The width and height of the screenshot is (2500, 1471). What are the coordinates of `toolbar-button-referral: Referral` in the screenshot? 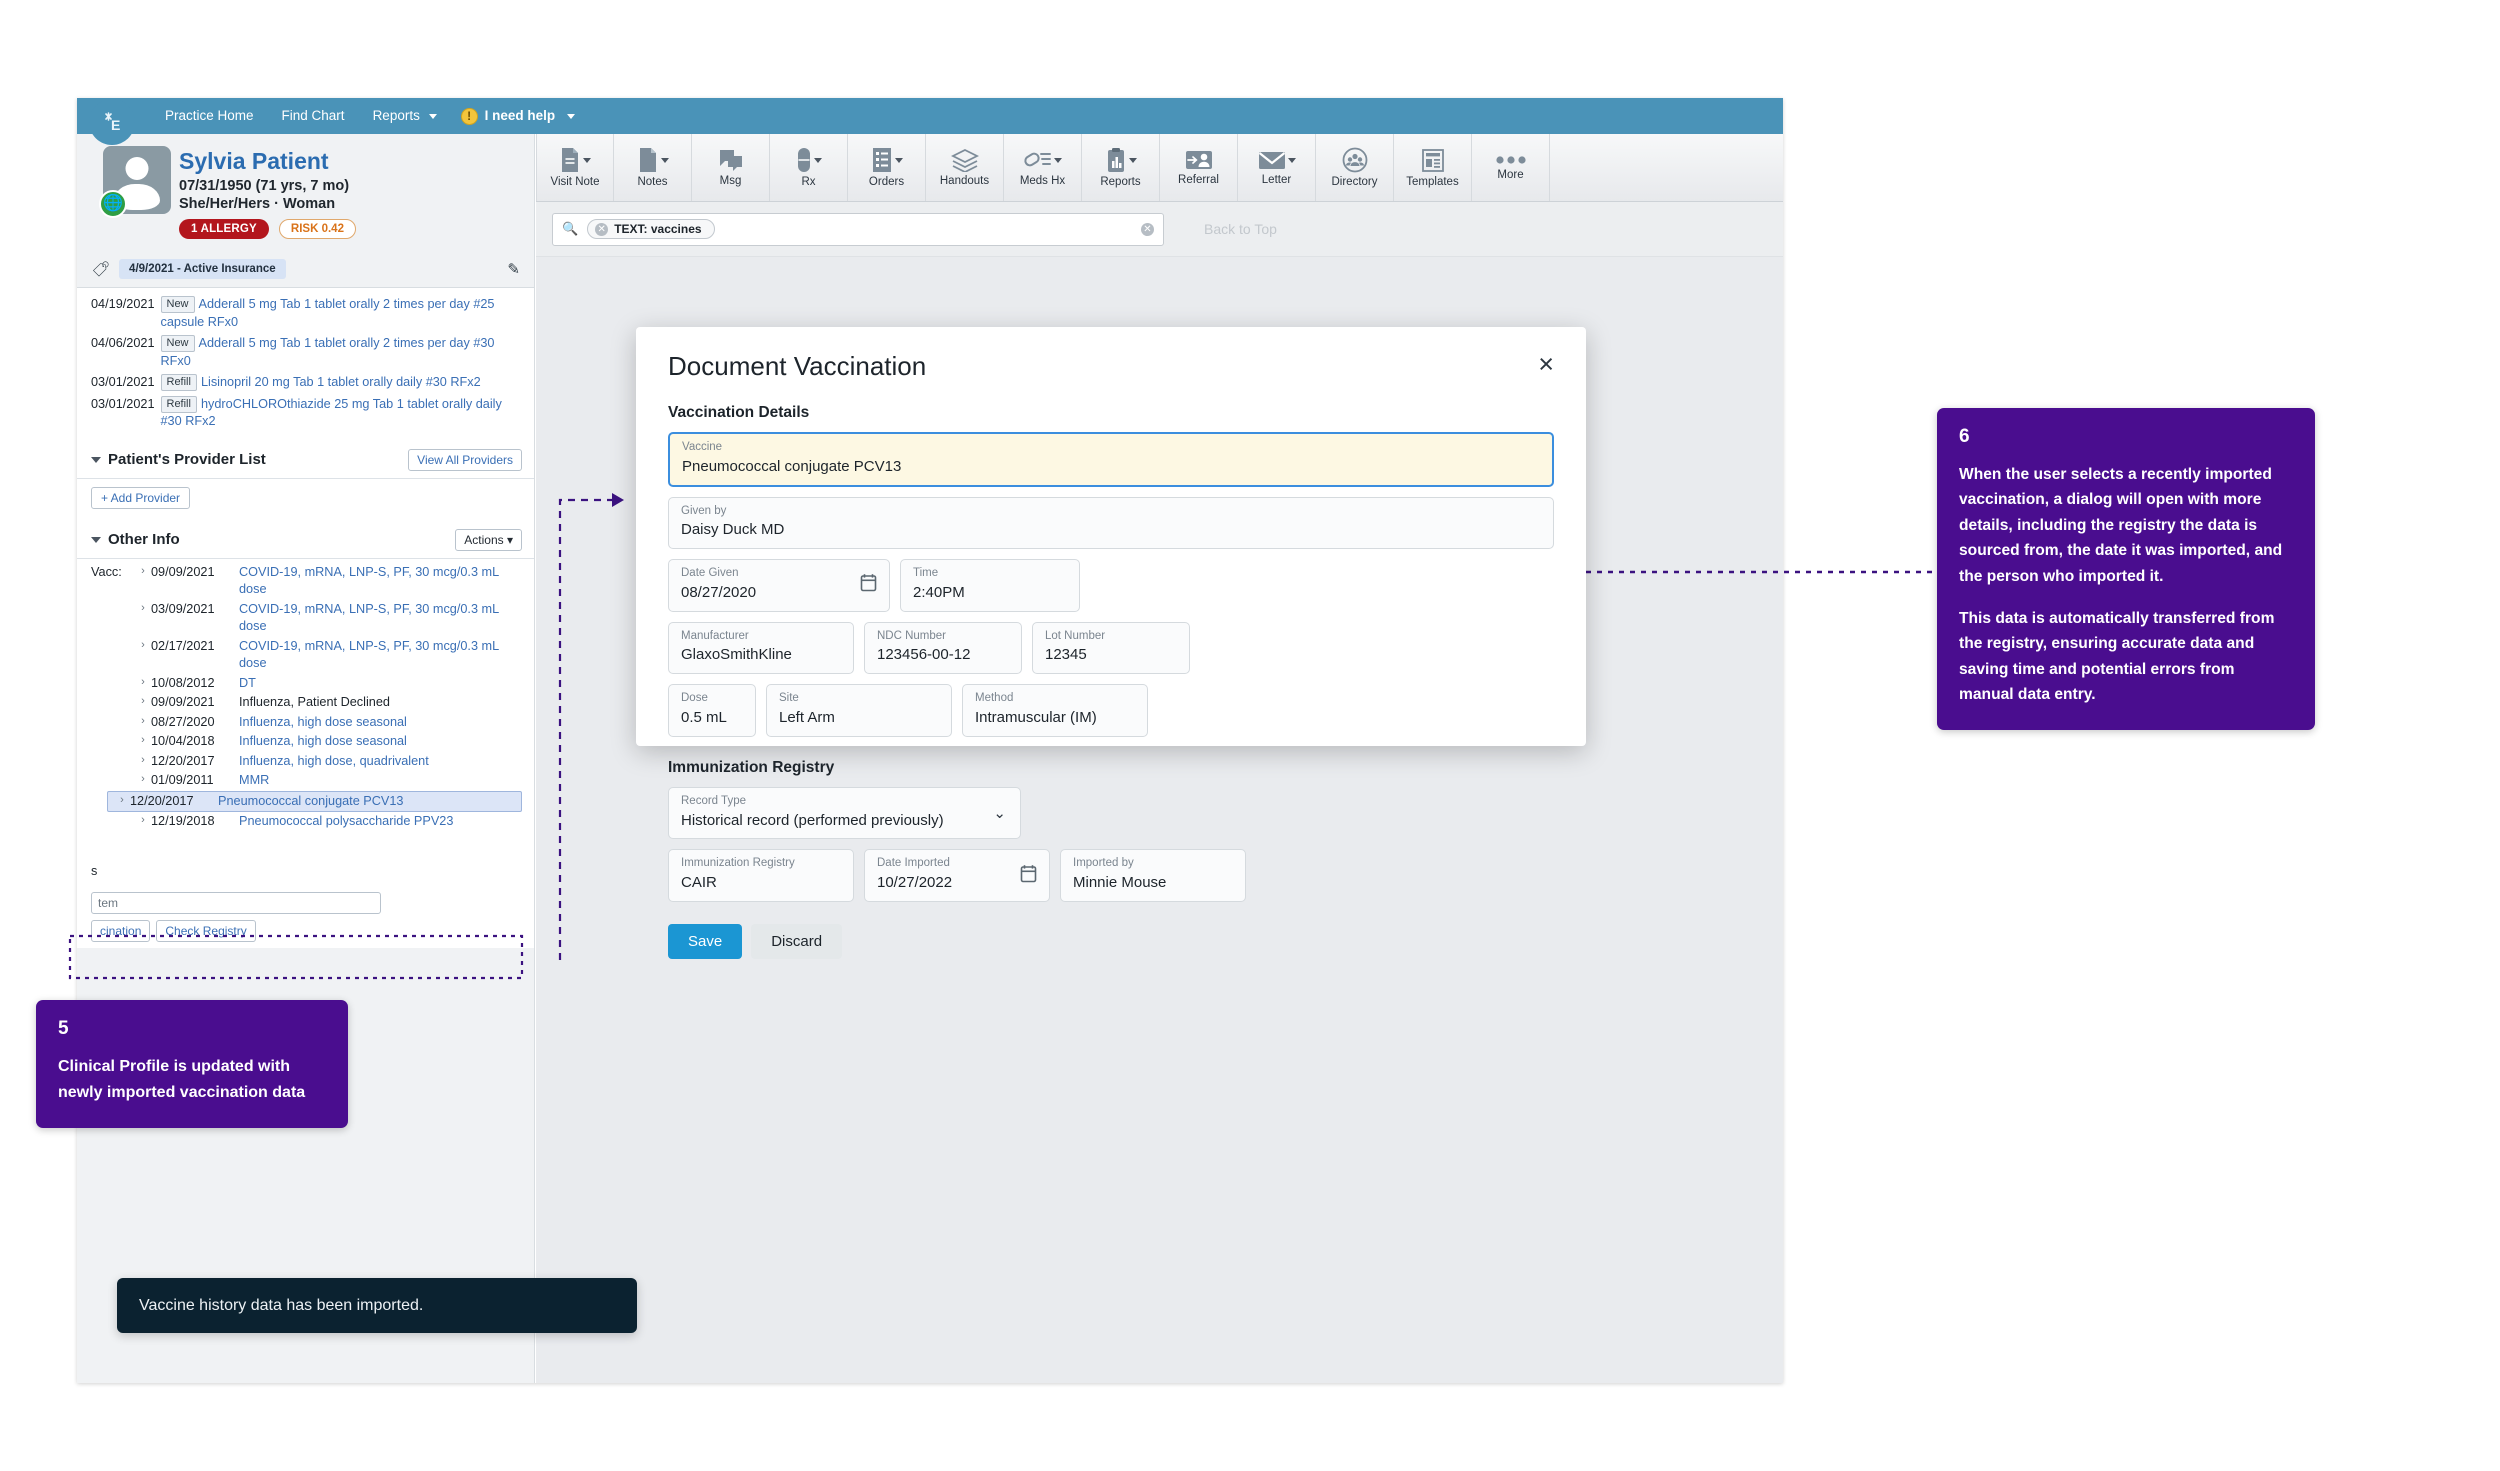 It's located at (1199, 167).